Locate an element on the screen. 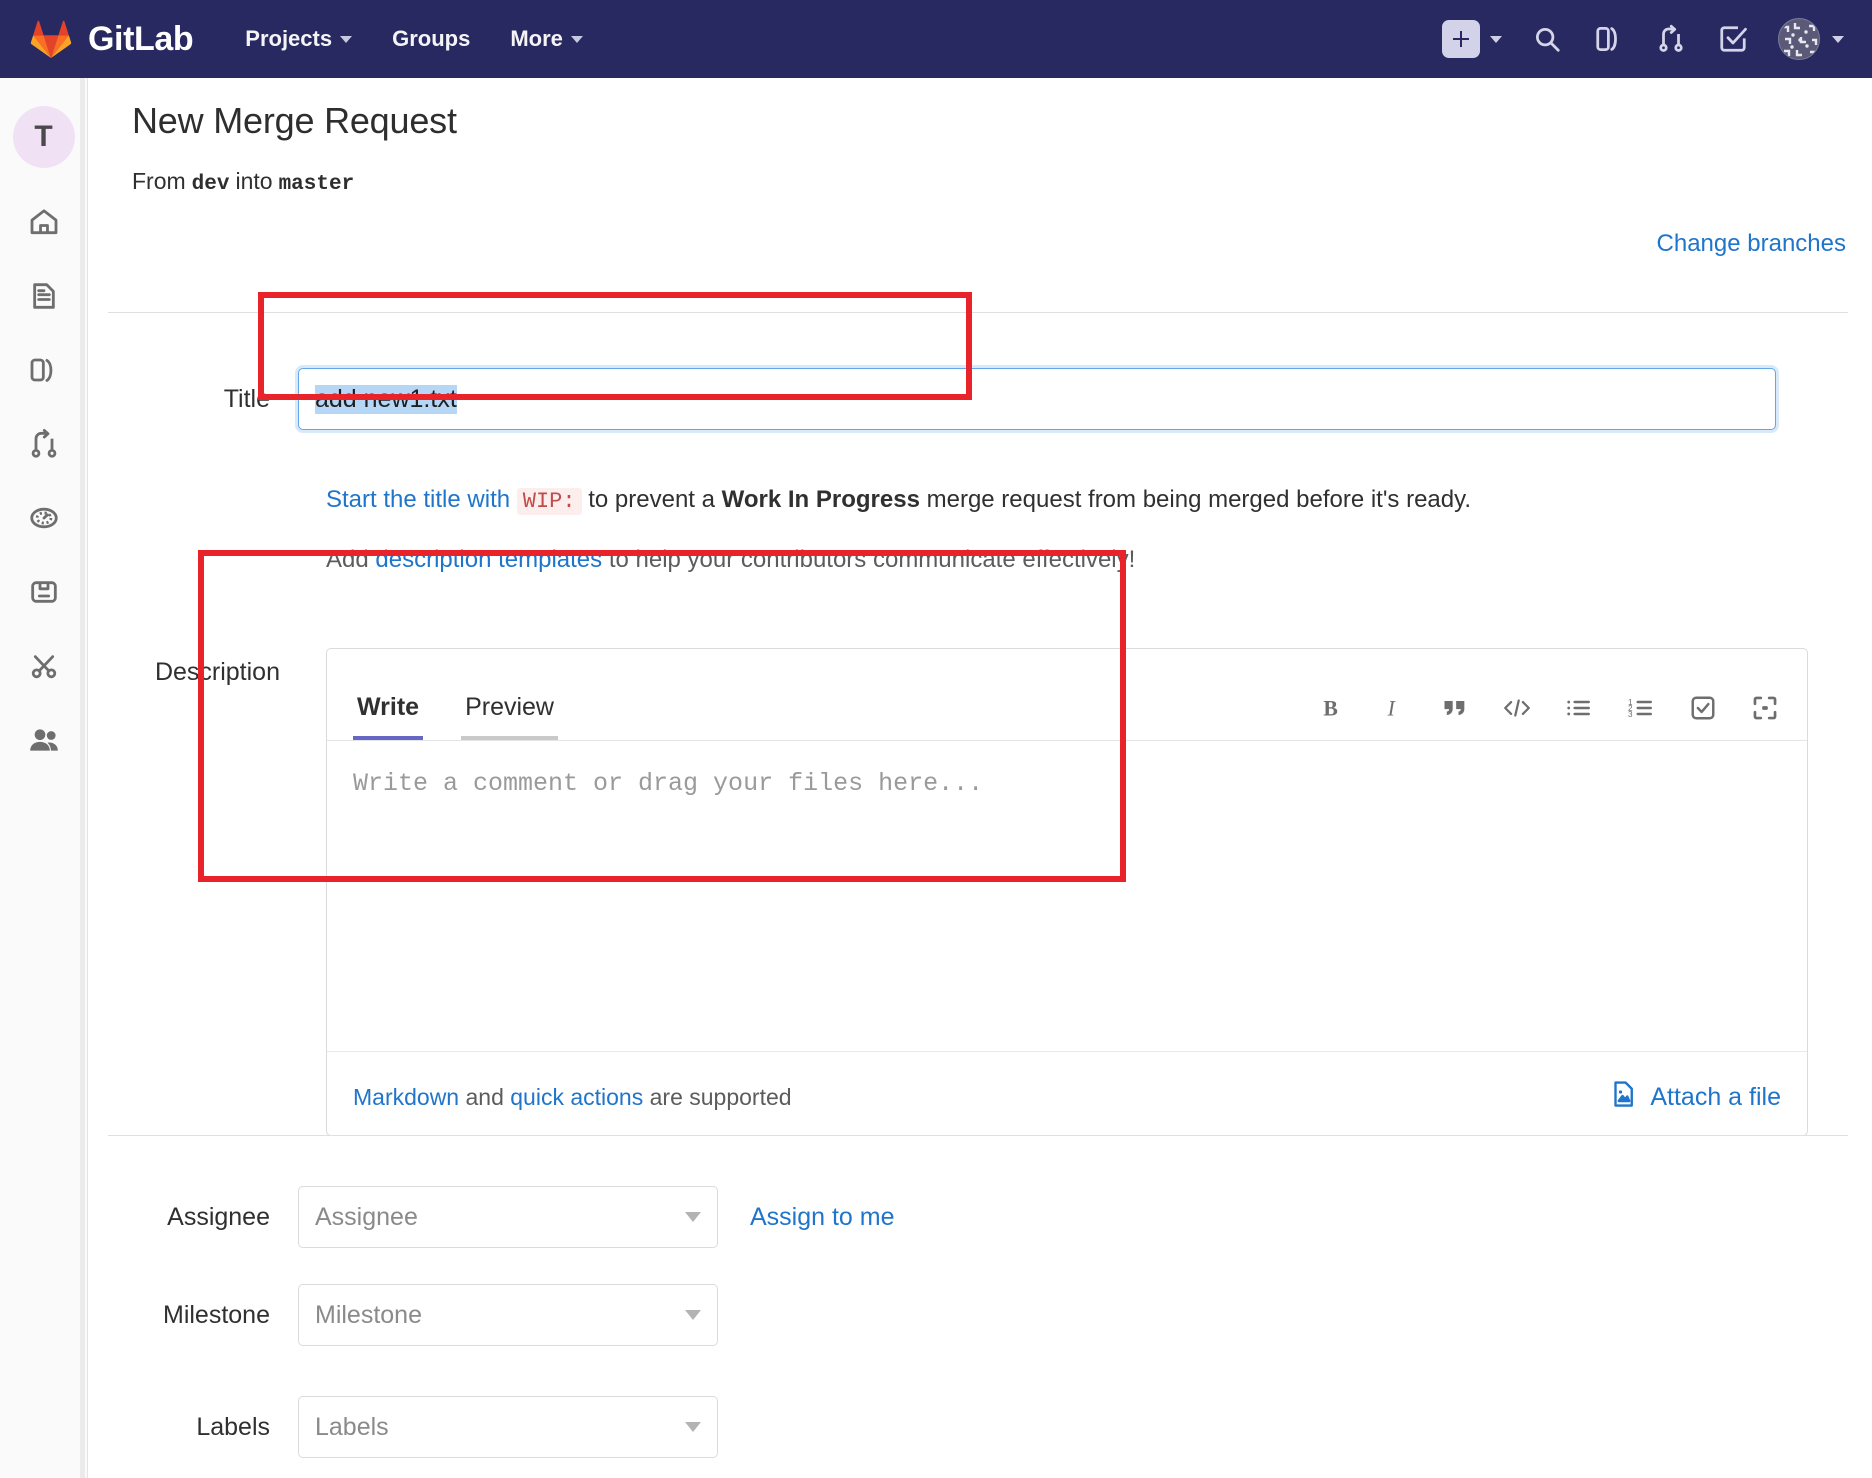  footer-and: and is located at coordinates (484, 1097).